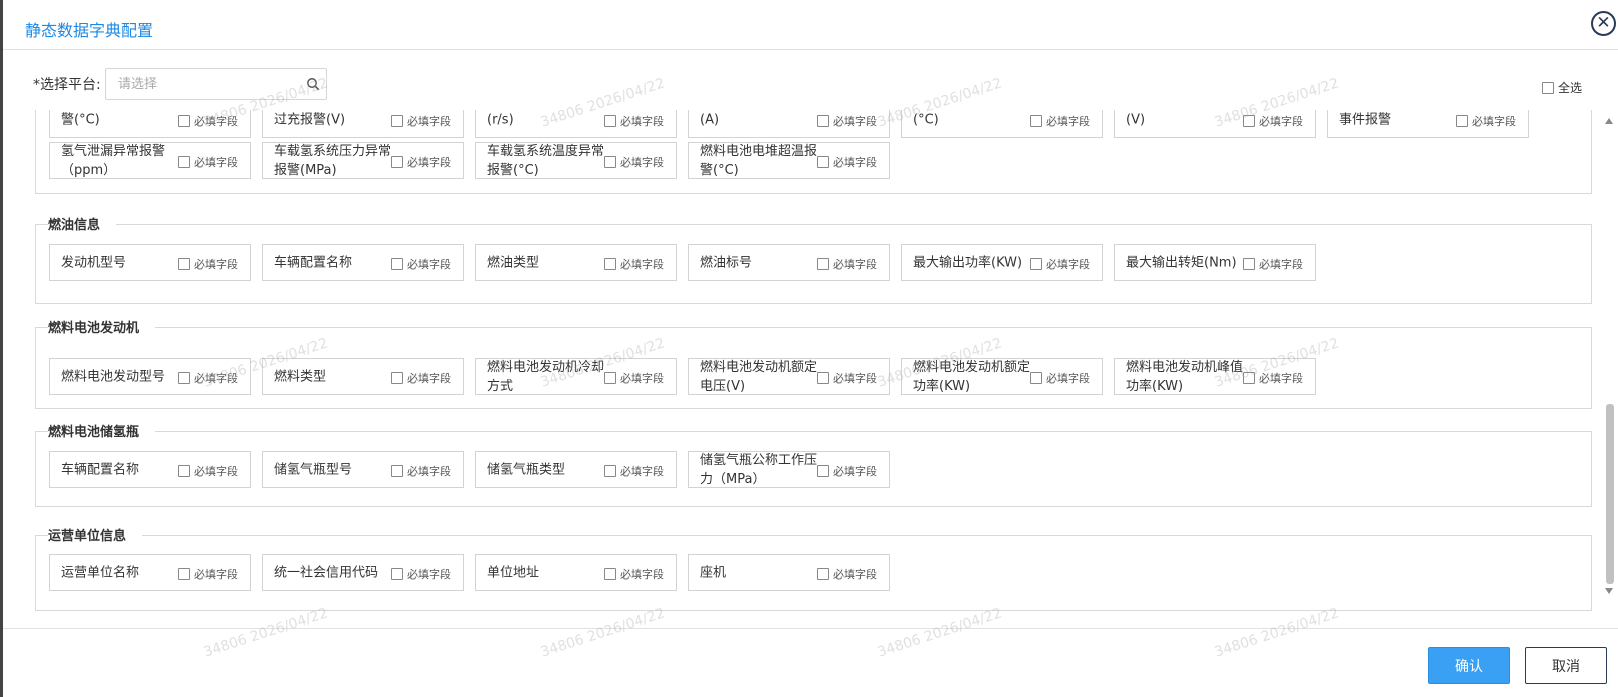 This screenshot has width=1618, height=697. I want to click on field-label: 车辆配置名称, so click(313, 262).